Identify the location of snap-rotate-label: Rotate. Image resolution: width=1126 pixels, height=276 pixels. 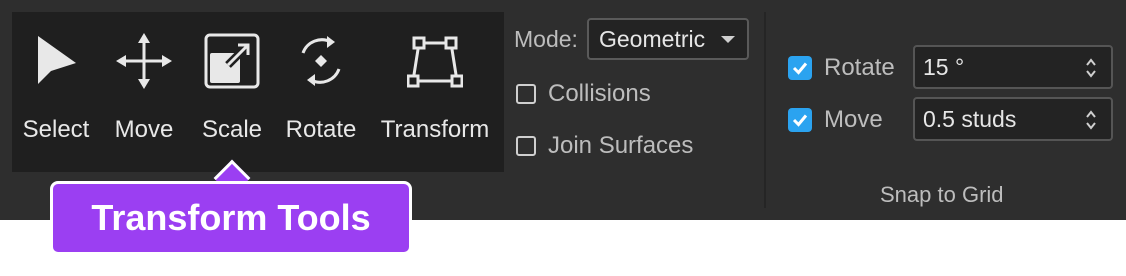
(859, 67).